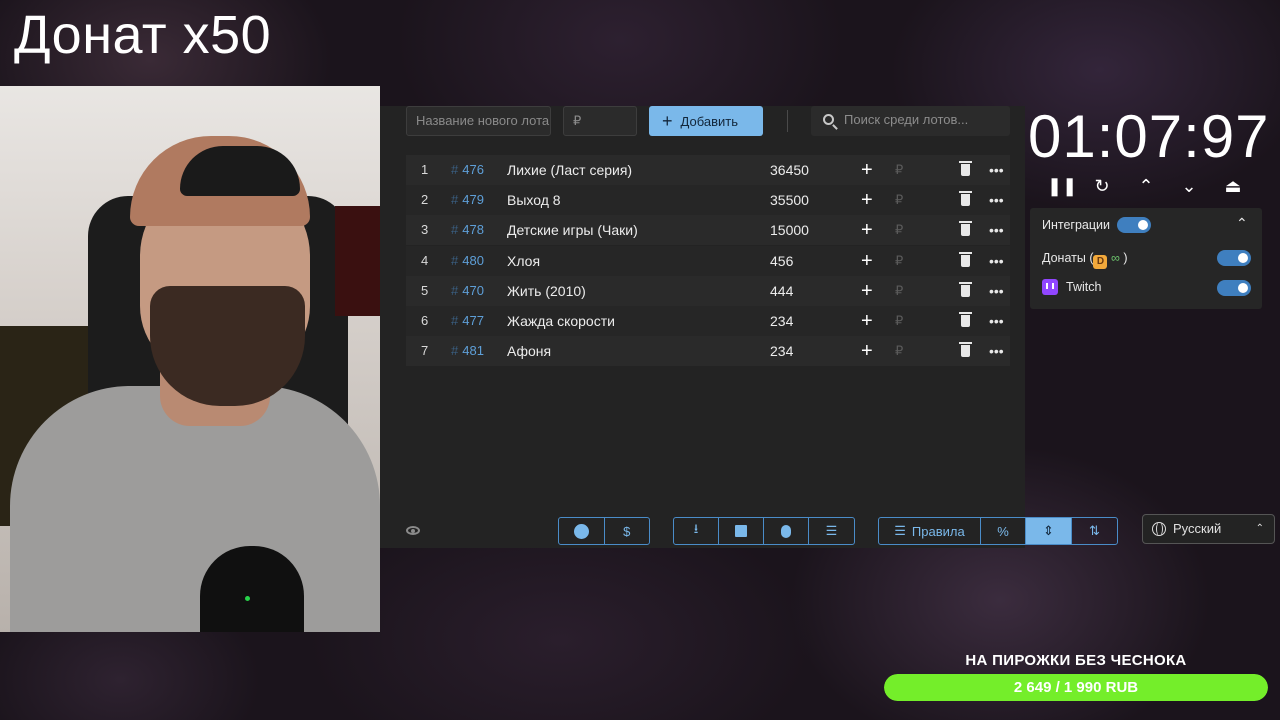  What do you see at coordinates (569, 170) in the screenshot?
I see `lot-name: Лихие (Ласт серия)` at bounding box center [569, 170].